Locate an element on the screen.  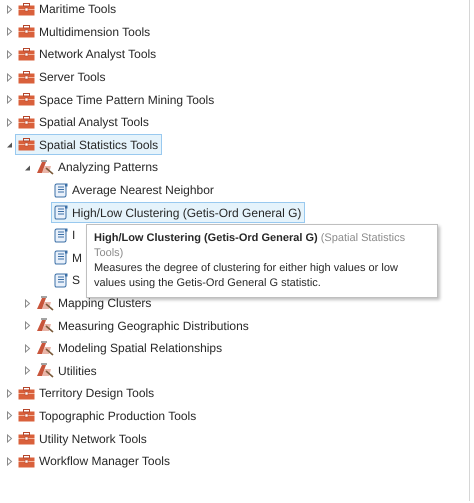
tree-item: I is located at coordinates (65, 235).